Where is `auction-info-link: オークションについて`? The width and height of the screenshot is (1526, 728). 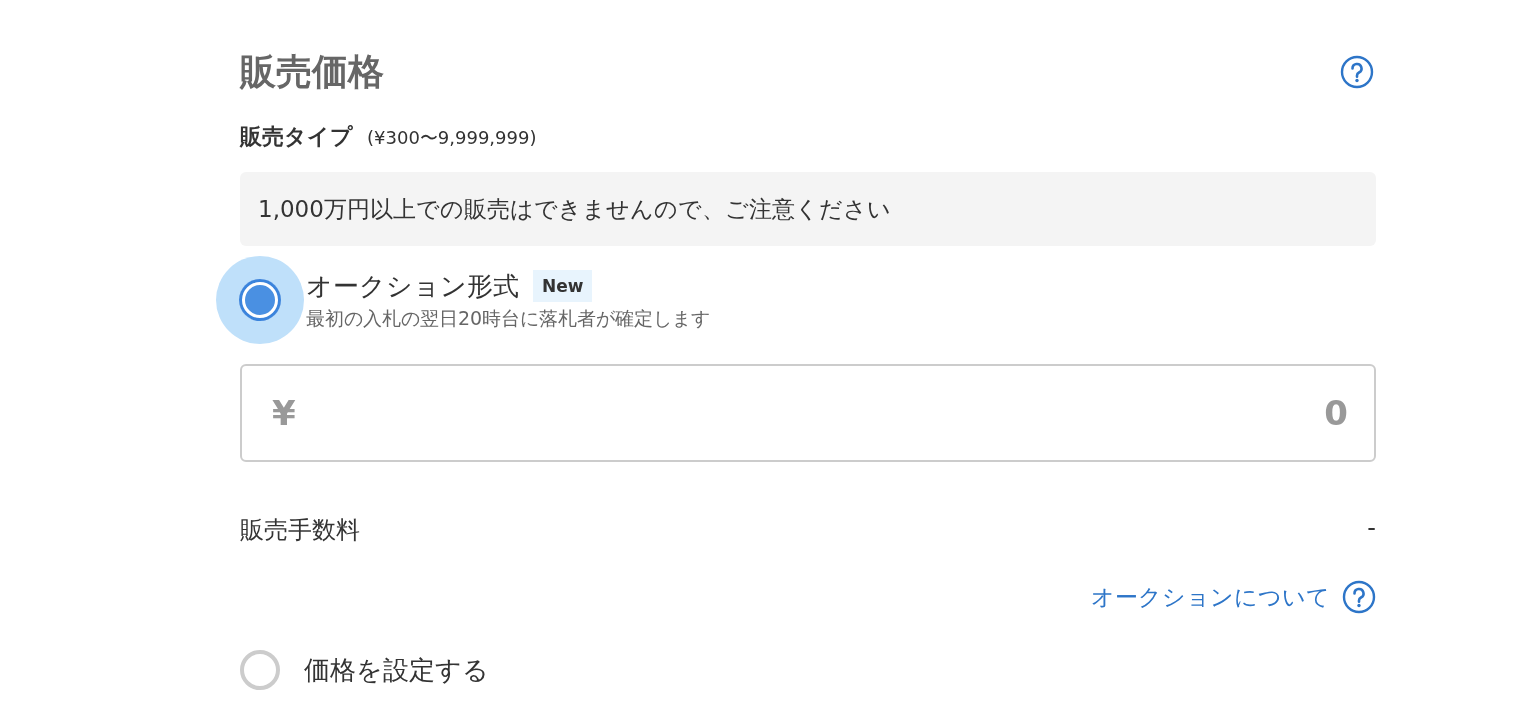
auction-info-link: オークションについて is located at coordinates (1210, 597).